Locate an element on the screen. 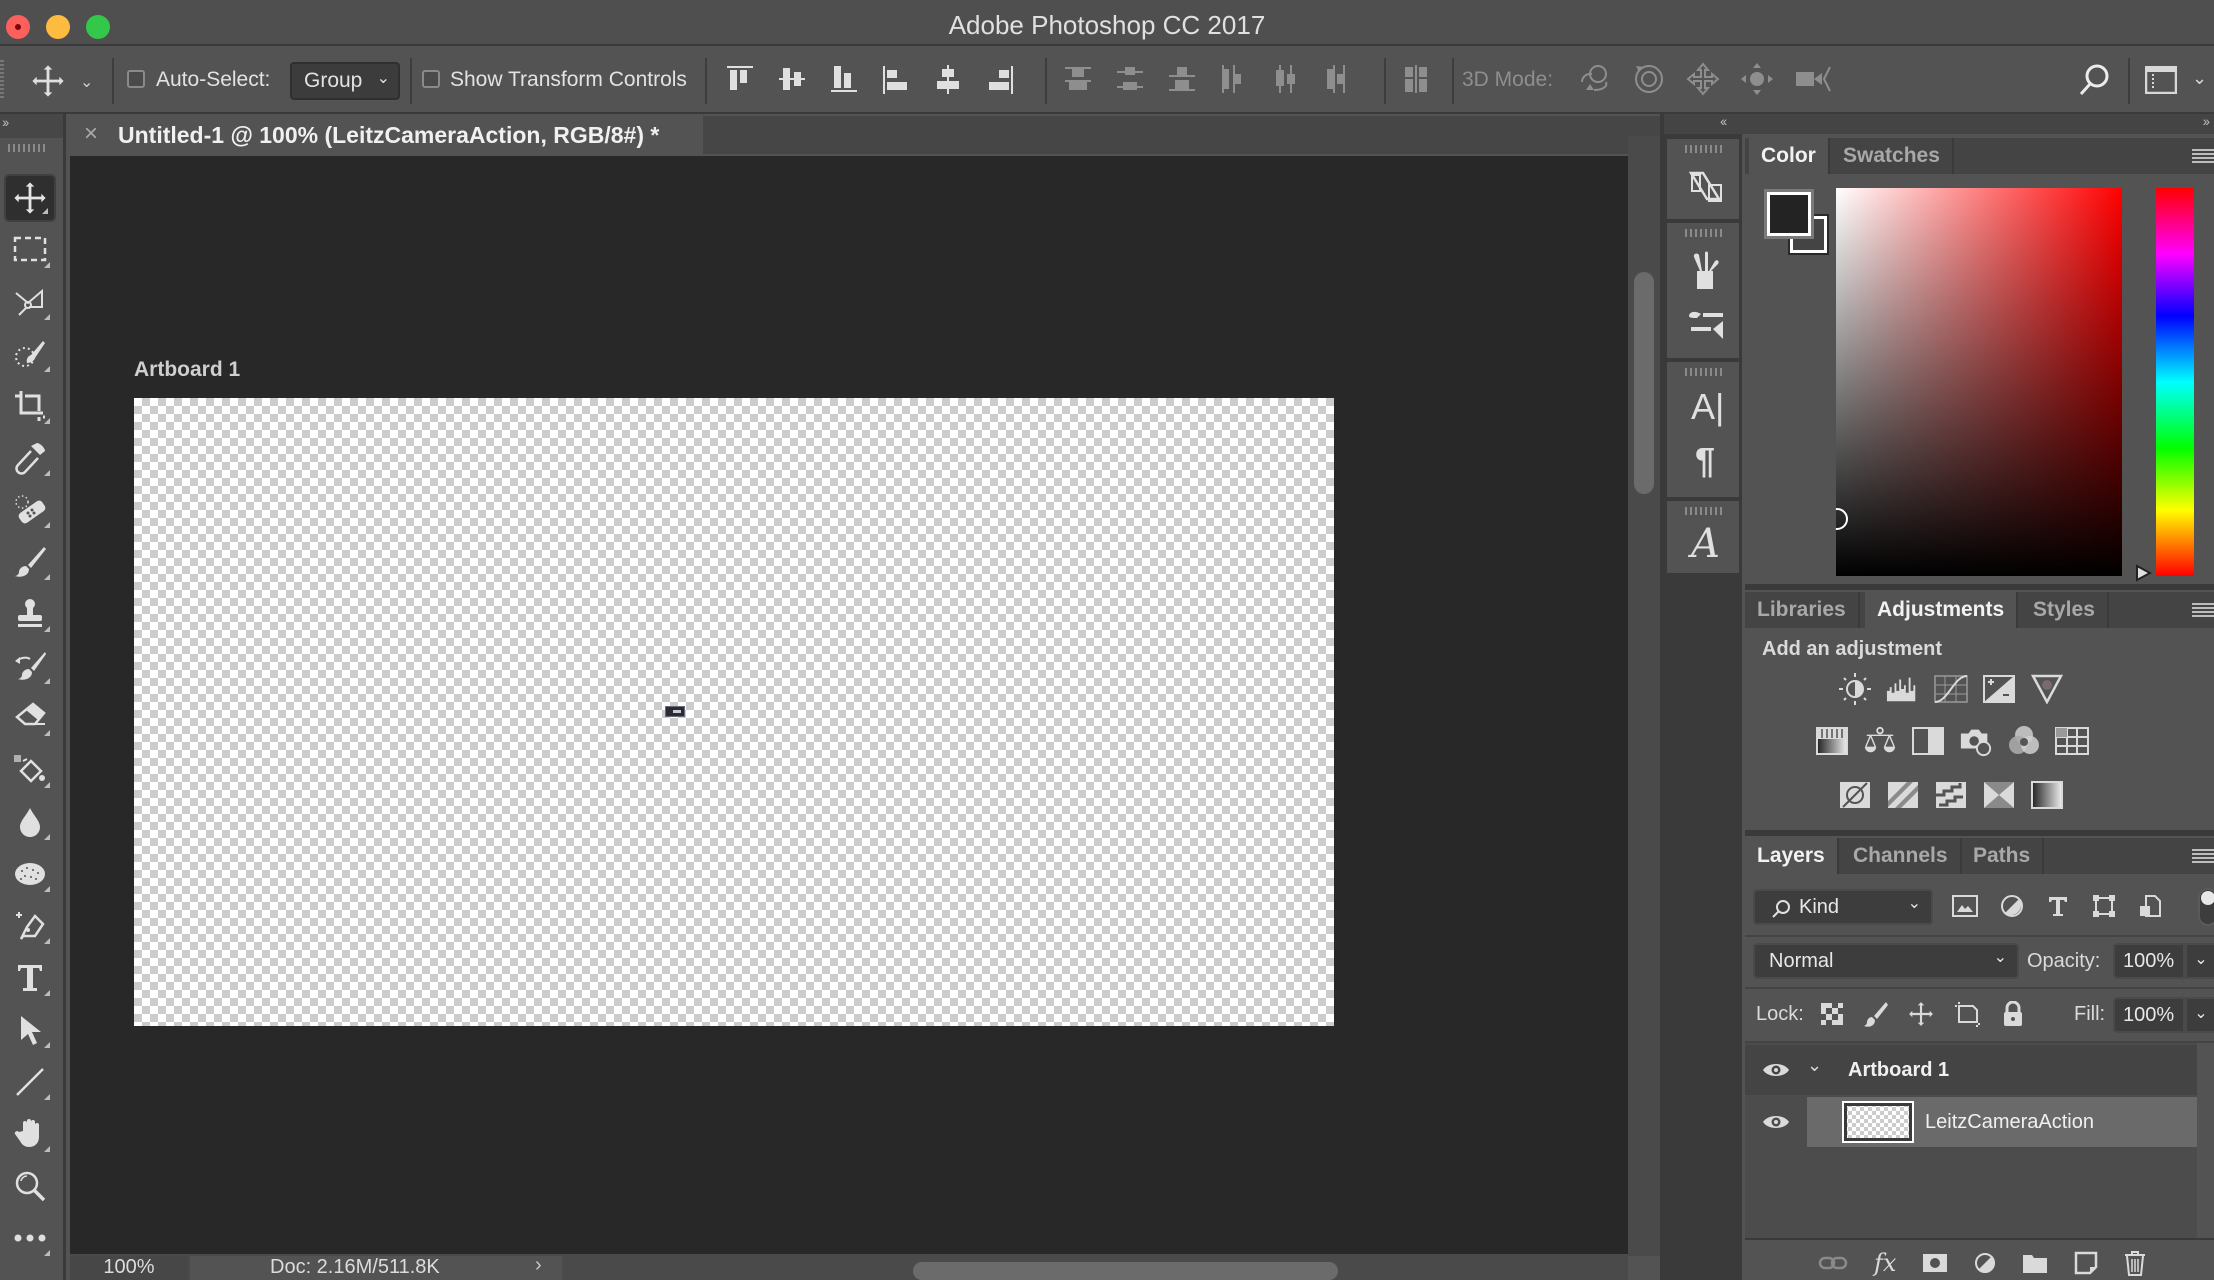  shape-filter-icon is located at coordinates (2104, 906).